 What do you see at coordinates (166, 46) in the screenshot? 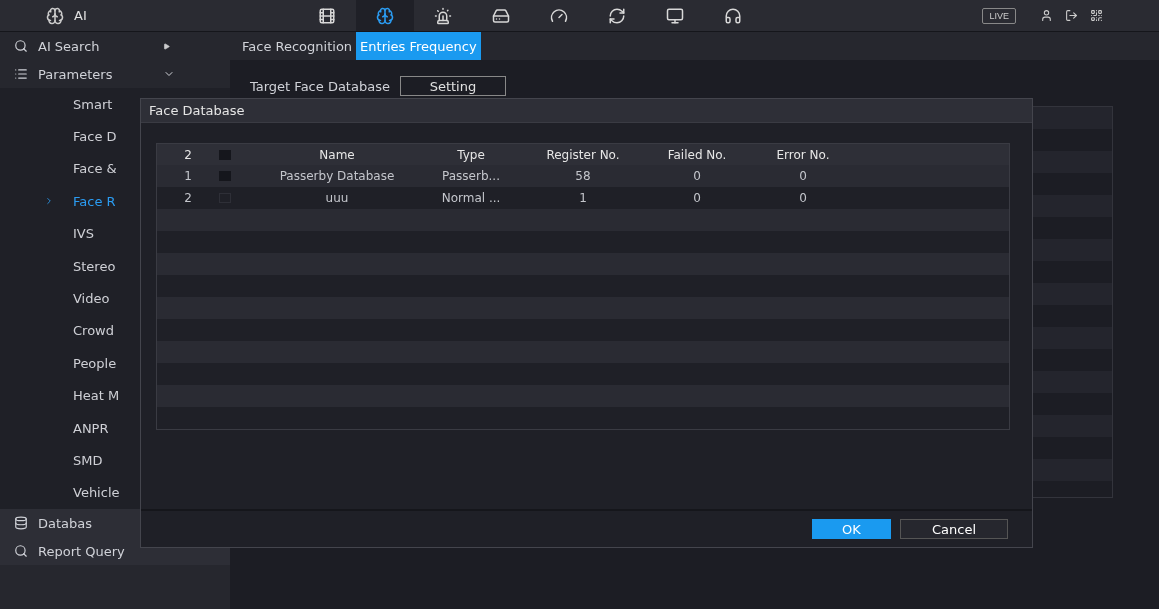
I see `caret-icon` at bounding box center [166, 46].